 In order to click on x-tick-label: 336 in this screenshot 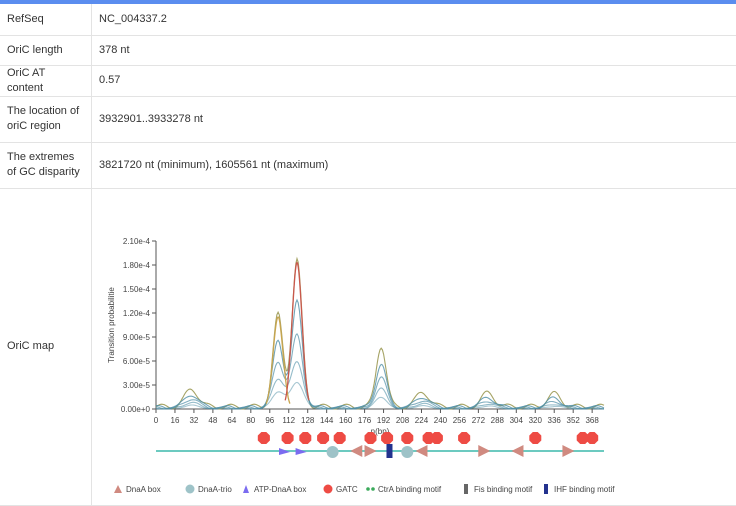, I will do `click(555, 420)`.